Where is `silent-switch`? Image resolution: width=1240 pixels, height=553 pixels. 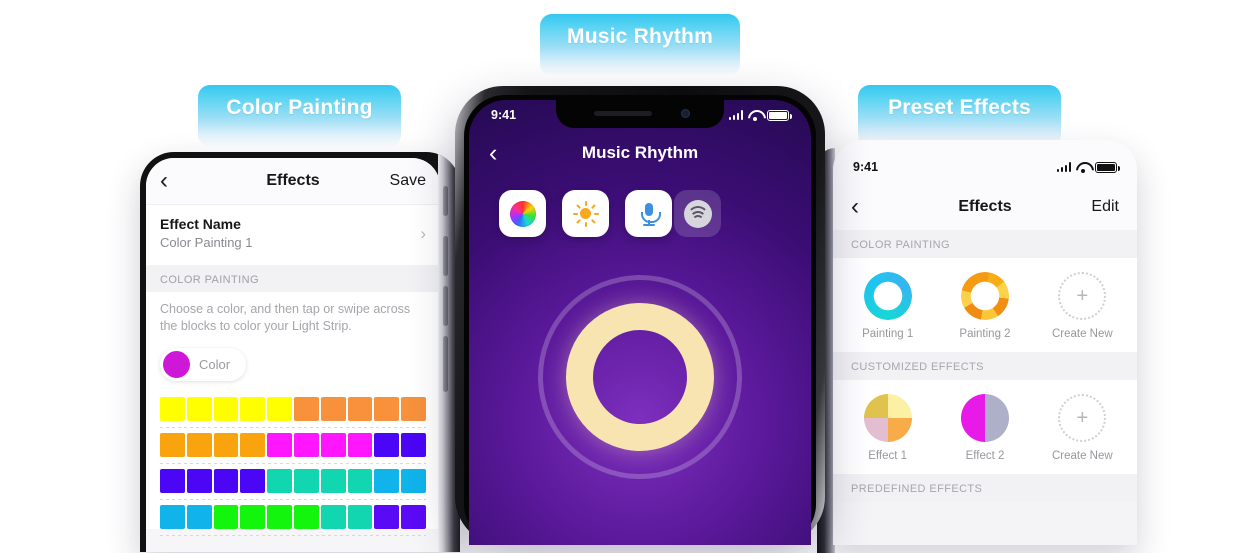 silent-switch is located at coordinates (445, 201).